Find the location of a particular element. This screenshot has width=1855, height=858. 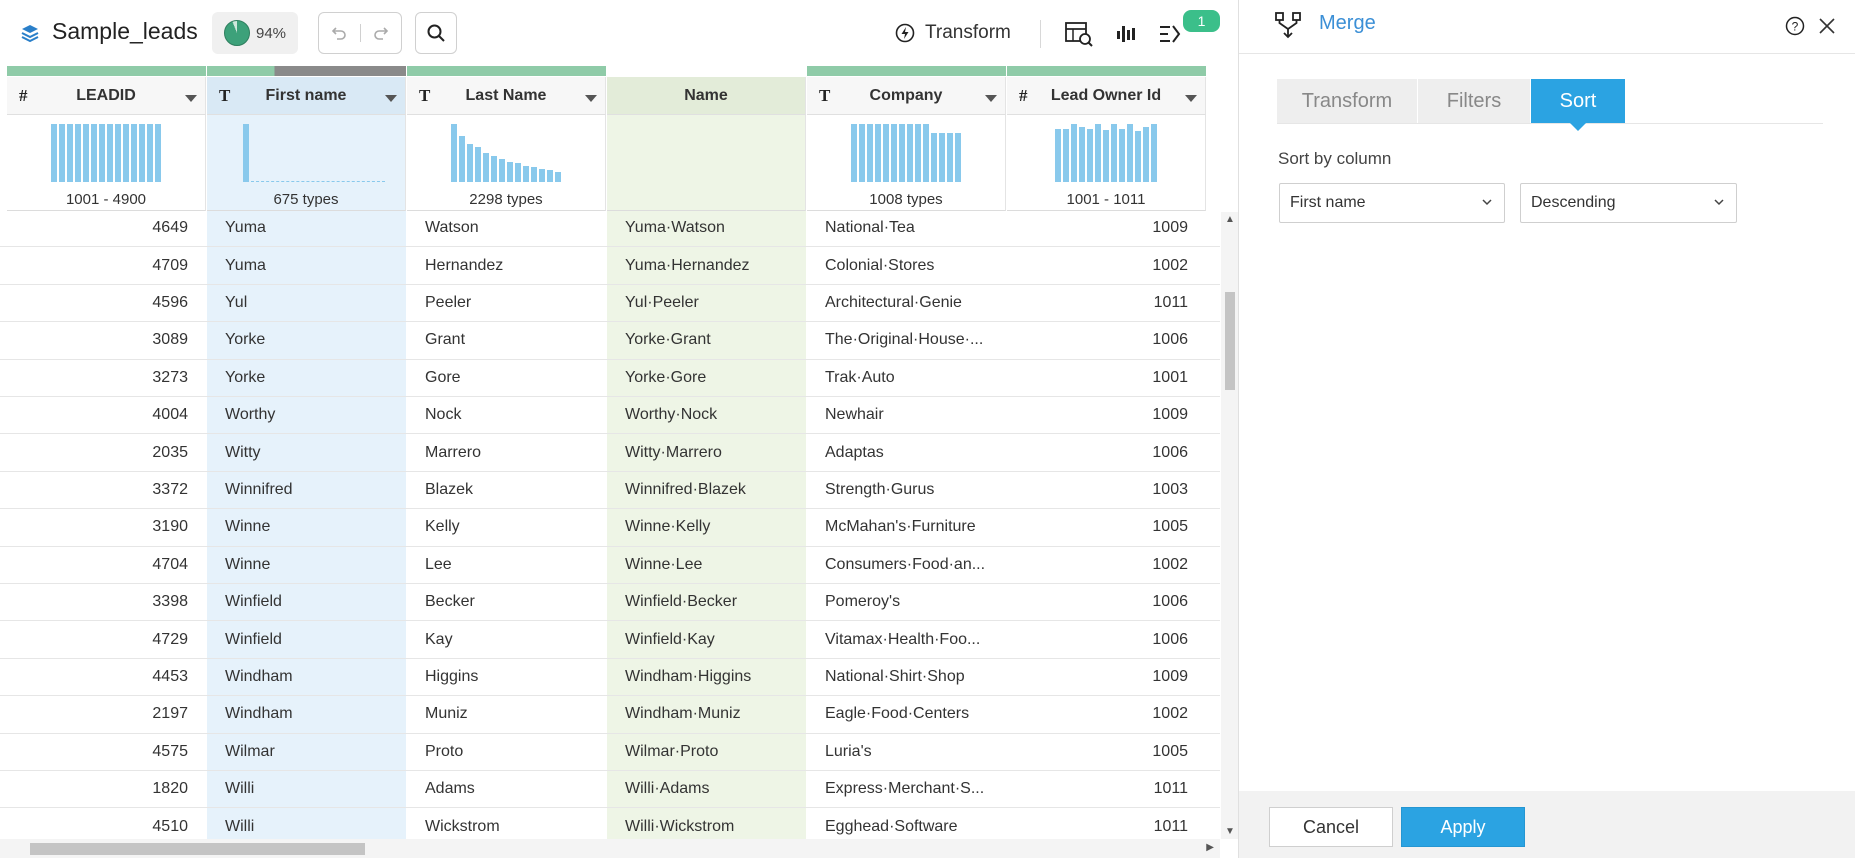

cell-name: Yuma·Hernandez is located at coordinates (706, 265).